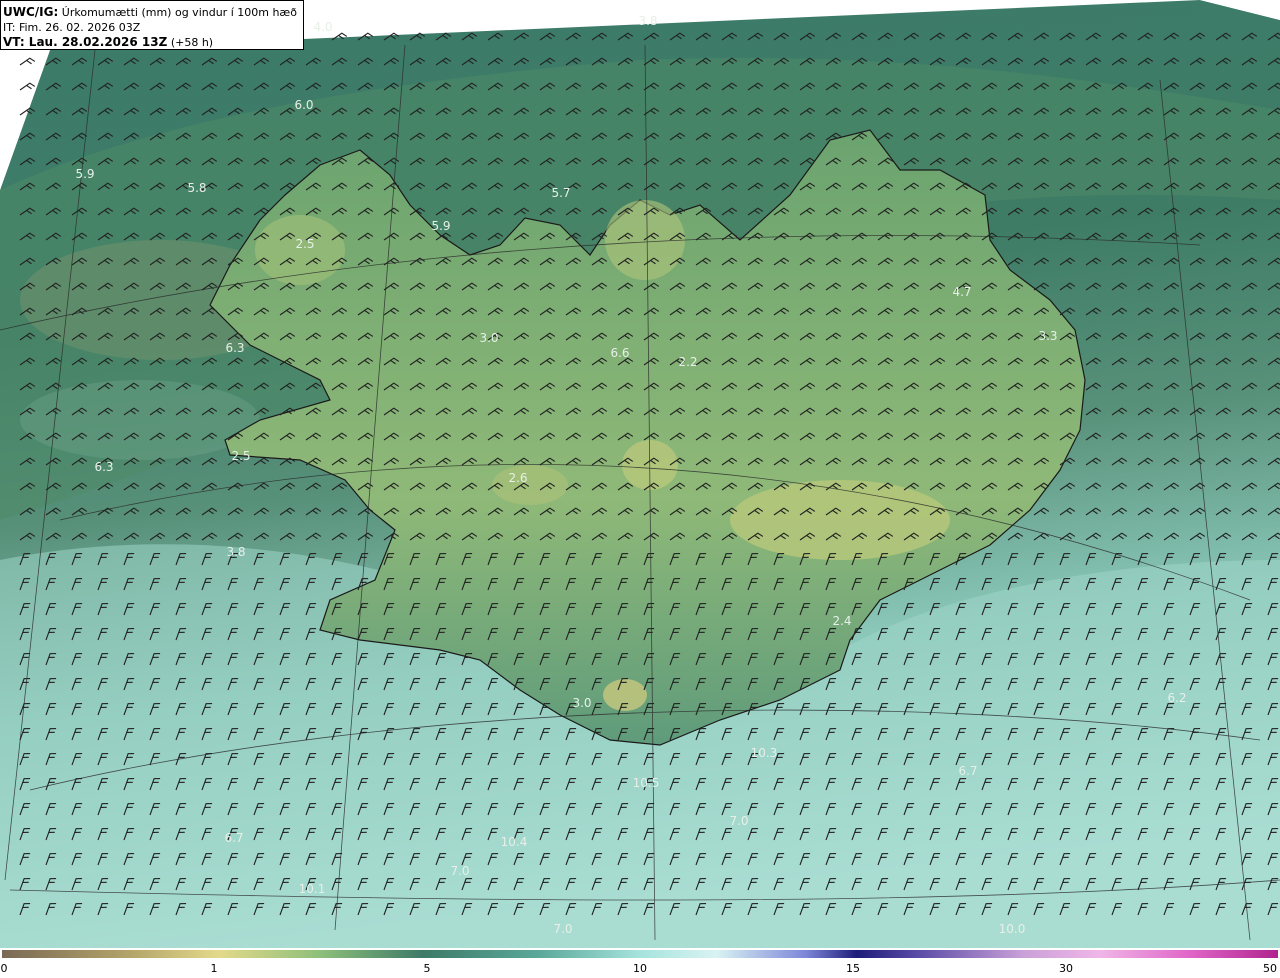 The width and height of the screenshot is (1280, 978). Describe the element at coordinates (85, 42) in the screenshot. I see `valid-time: VT: Lau. 28.02.2026 13Z` at that location.